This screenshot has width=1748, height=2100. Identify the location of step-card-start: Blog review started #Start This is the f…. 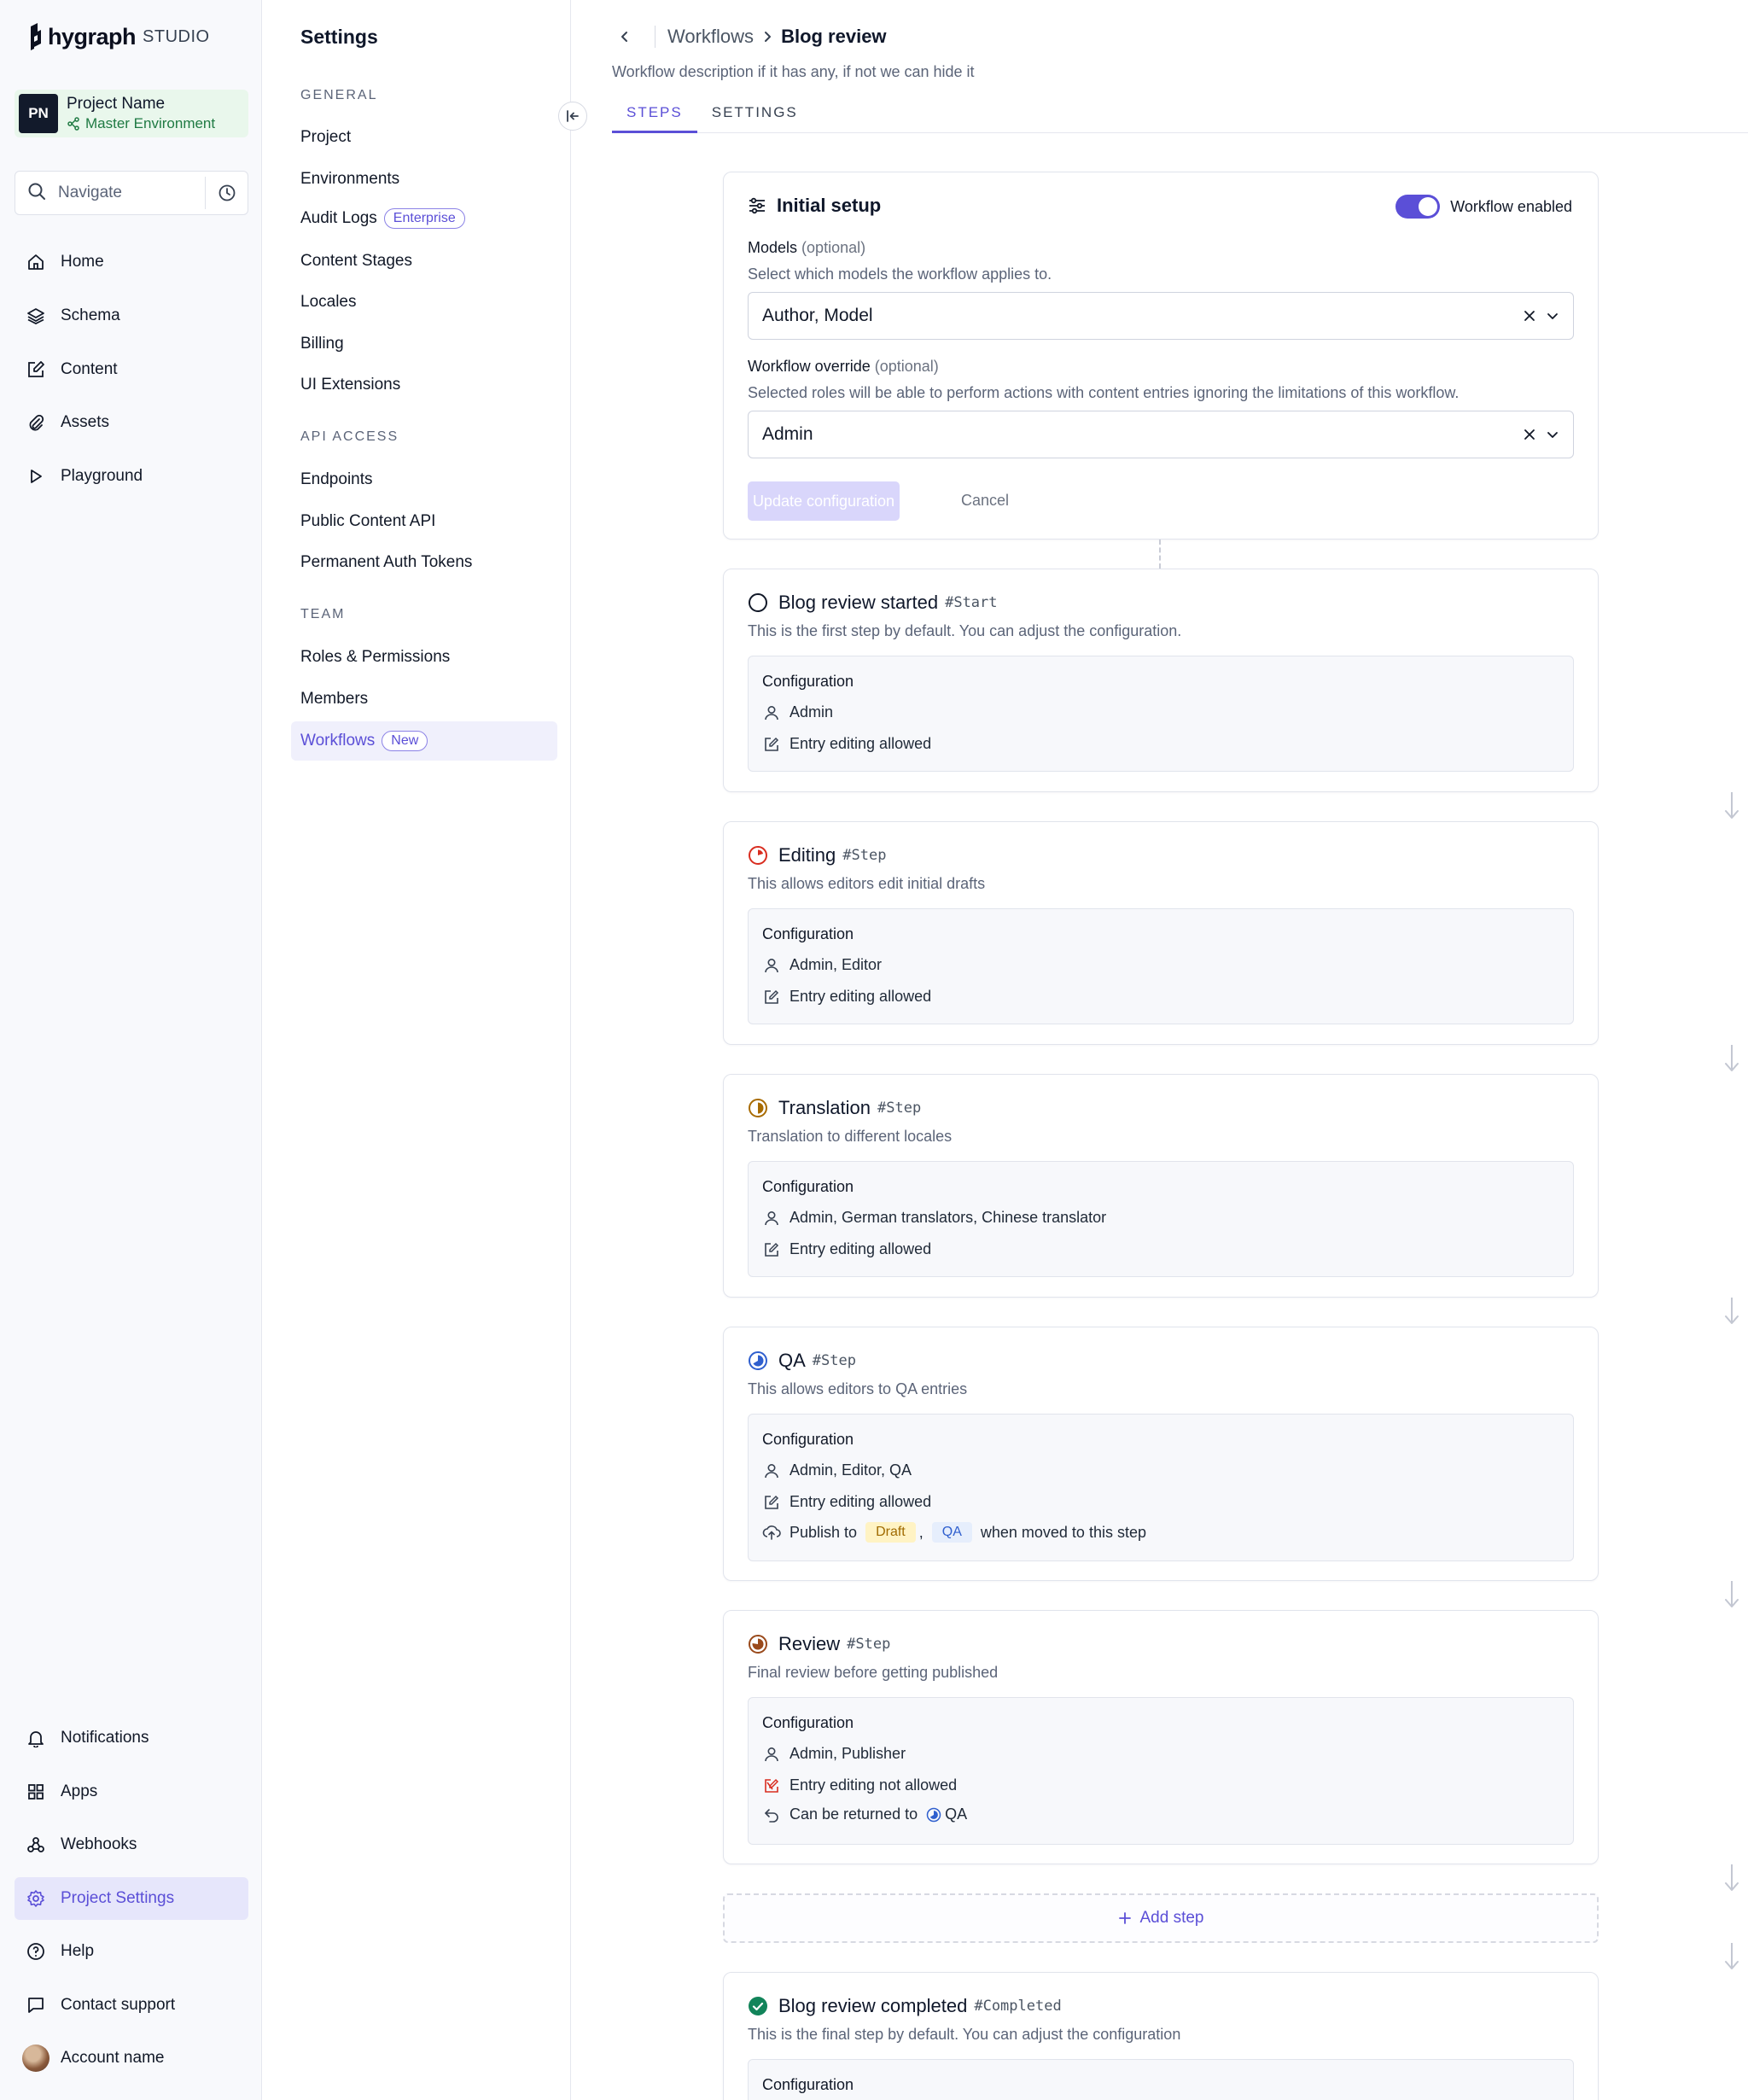
(1161, 680).